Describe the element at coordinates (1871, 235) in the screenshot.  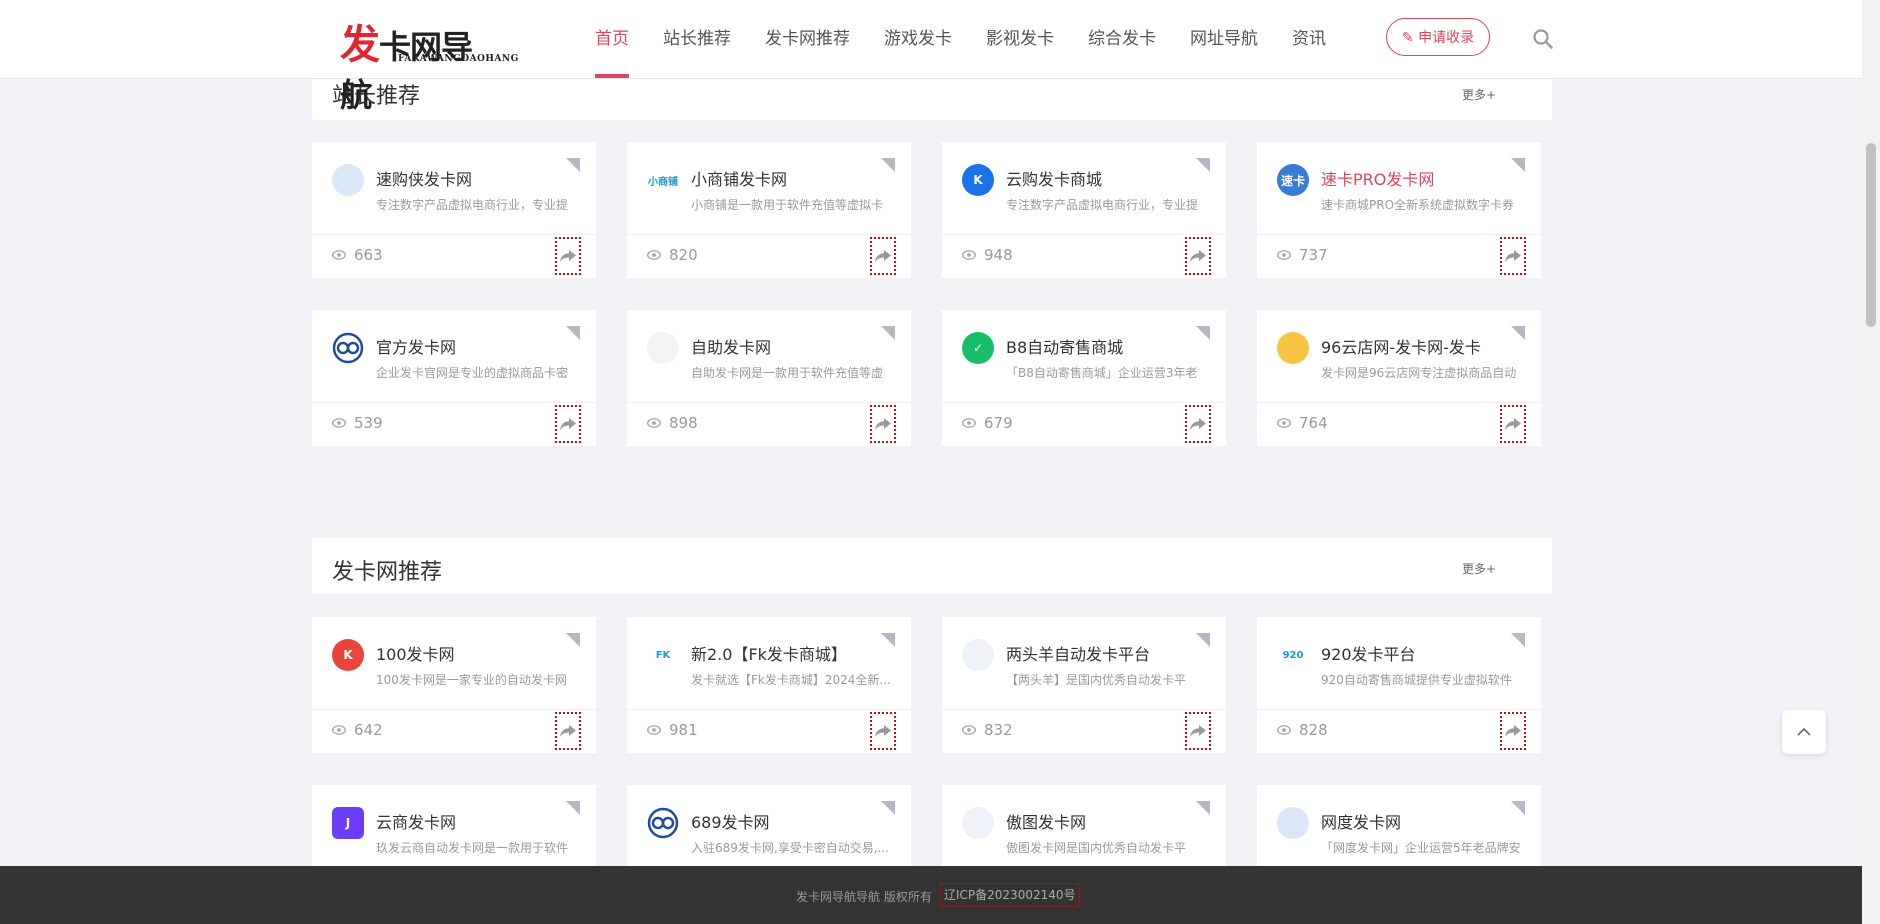
I see `scrollbar-thumb` at that location.